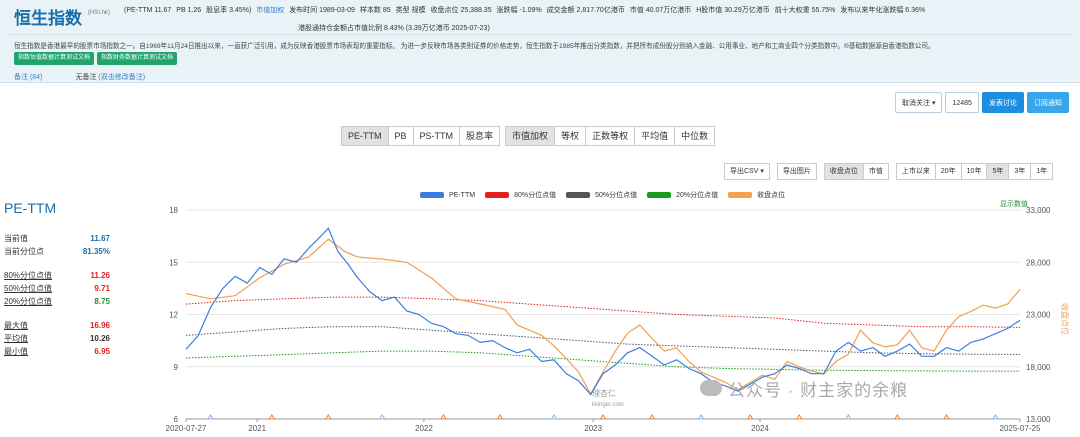 This screenshot has width=1080, height=437. What do you see at coordinates (57, 301) in the screenshot?
I see `summary-row: 20%分位点值 8.75` at bounding box center [57, 301].